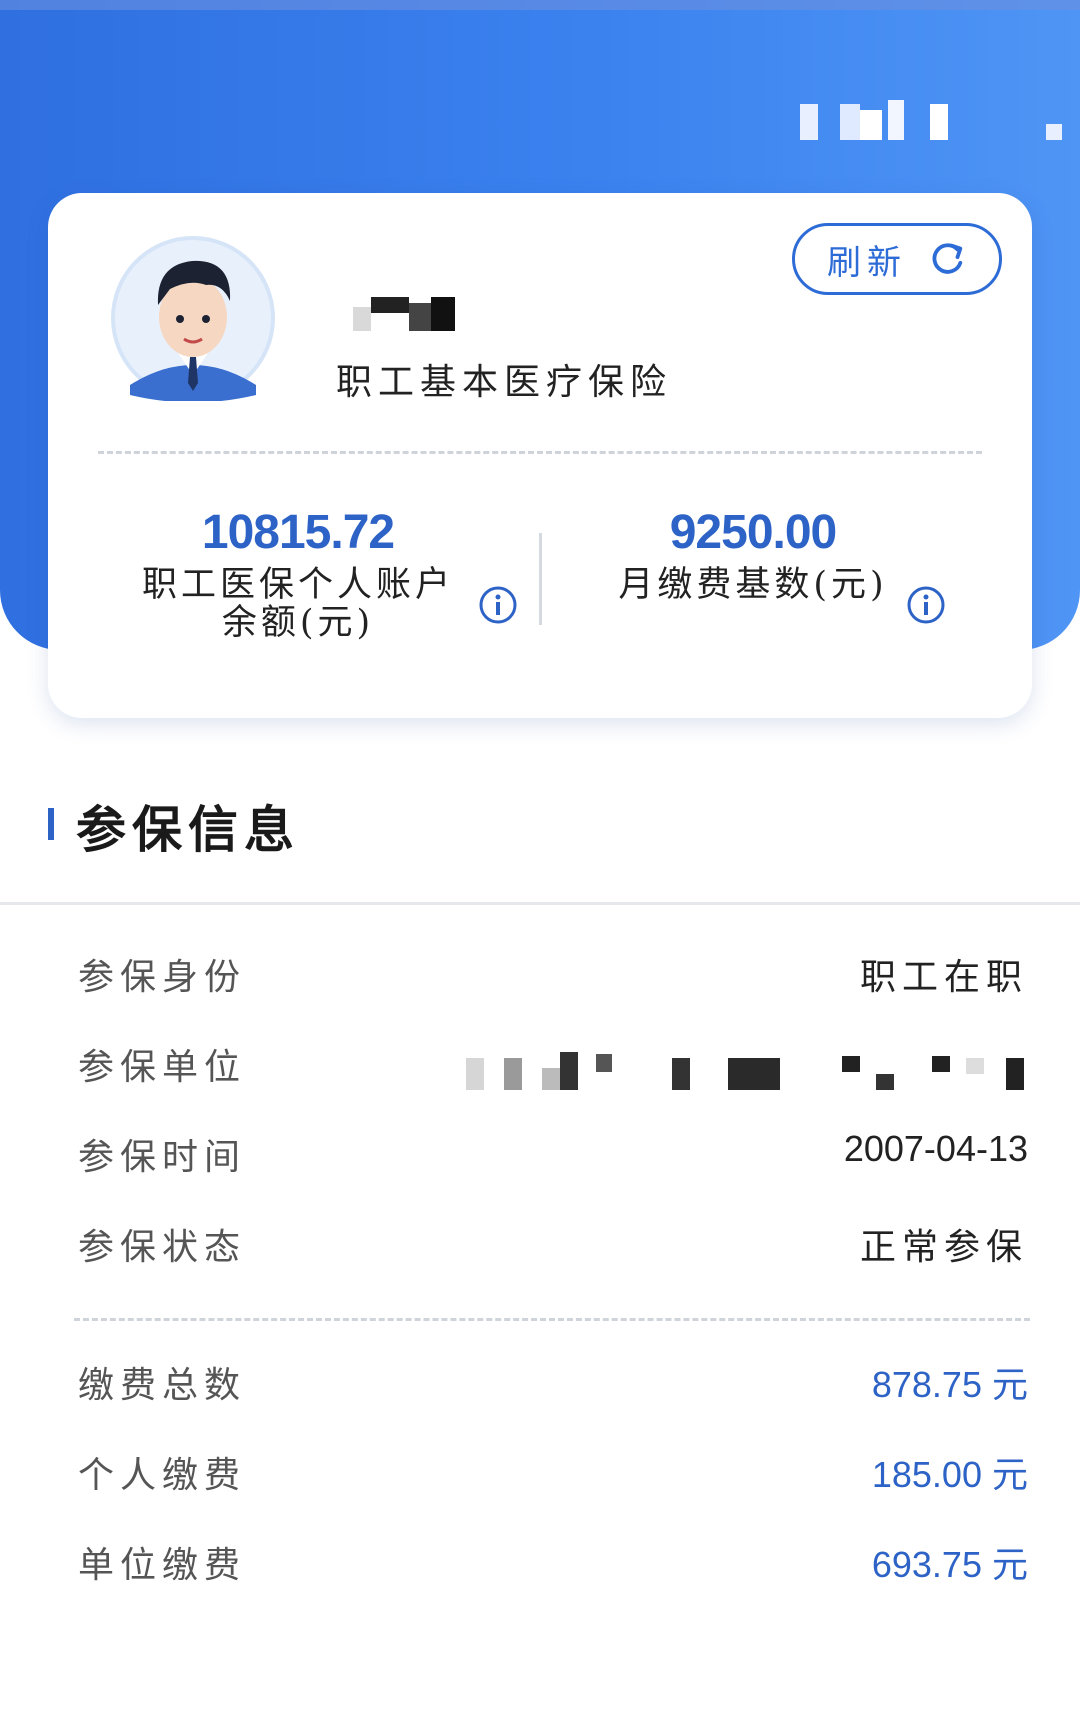 Image resolution: width=1080 pixels, height=1729 pixels. I want to click on time-value: 2007-04-13, so click(935, 1148).